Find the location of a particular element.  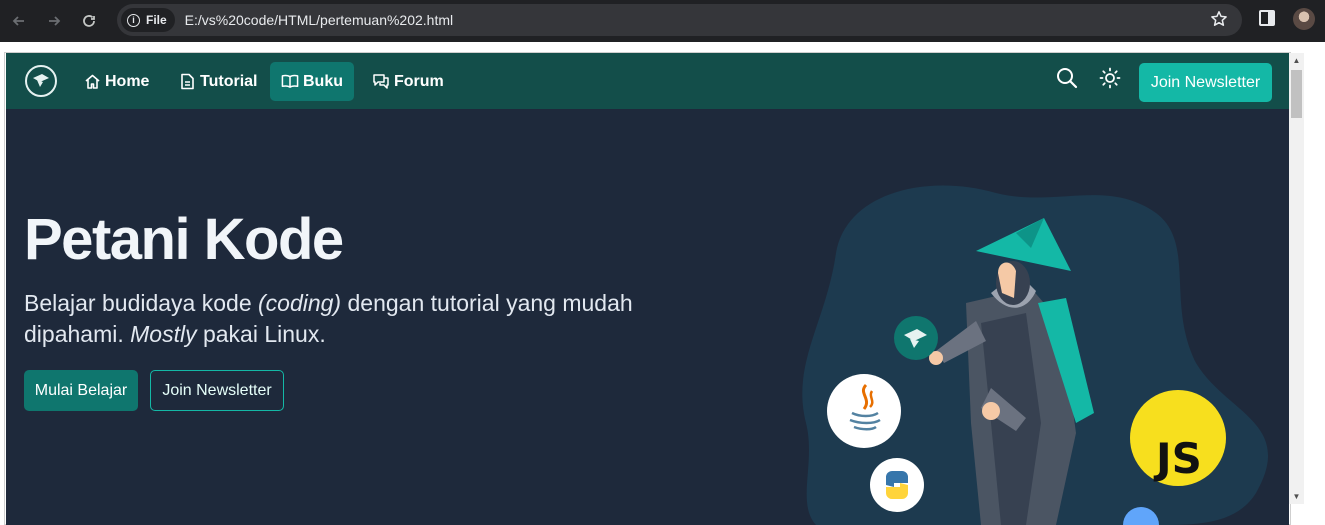

chat-icon is located at coordinates (381, 82).